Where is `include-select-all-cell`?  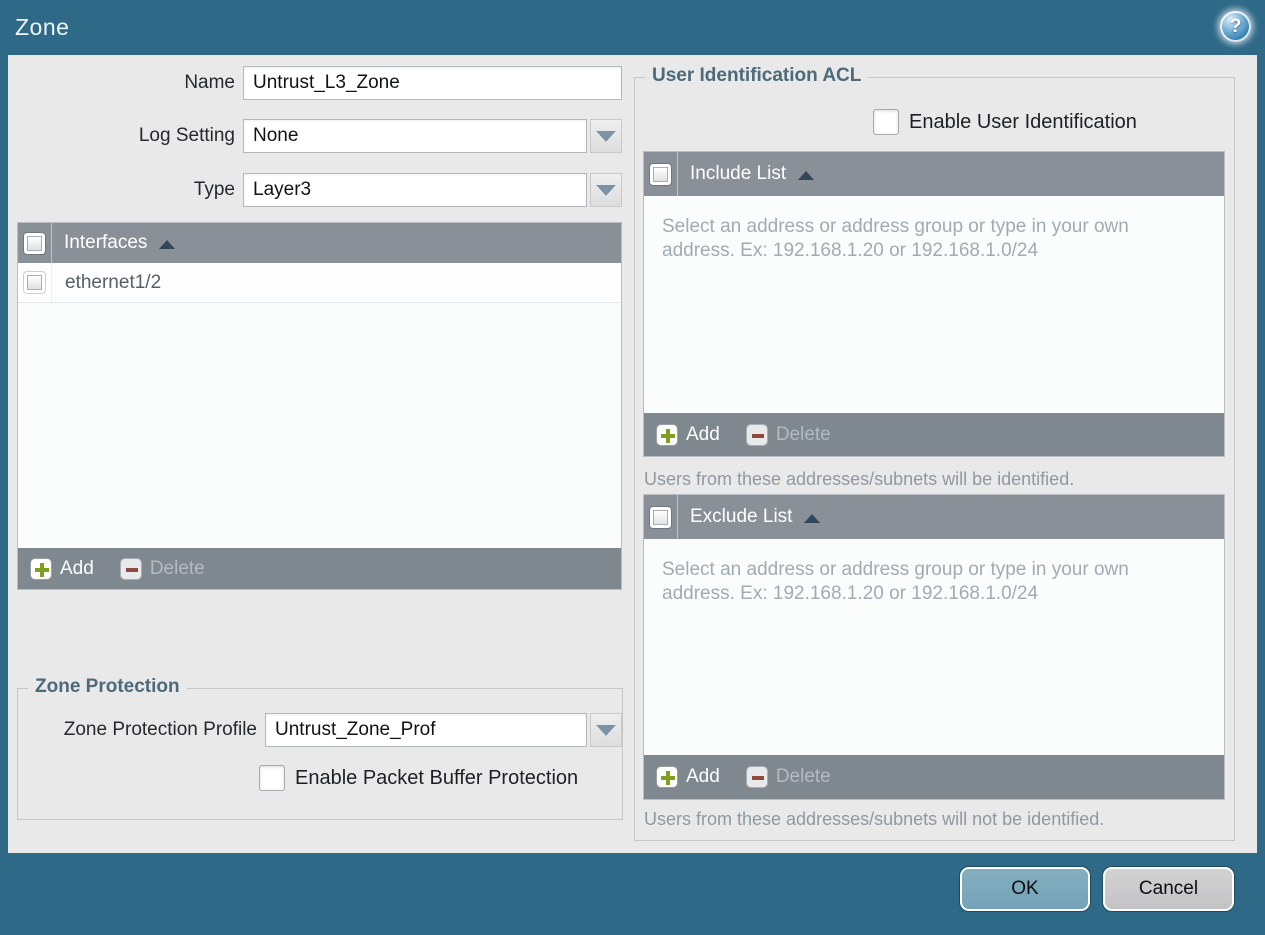
include-select-all-cell is located at coordinates (661, 174).